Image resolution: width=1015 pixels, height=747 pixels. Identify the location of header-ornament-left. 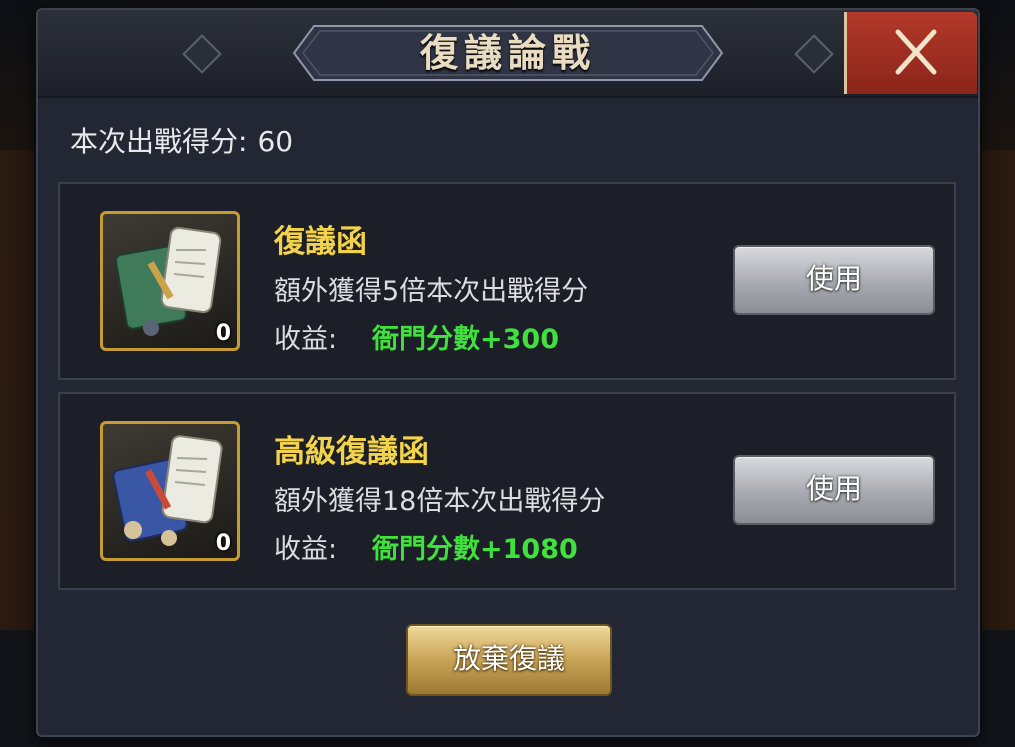
(202, 54).